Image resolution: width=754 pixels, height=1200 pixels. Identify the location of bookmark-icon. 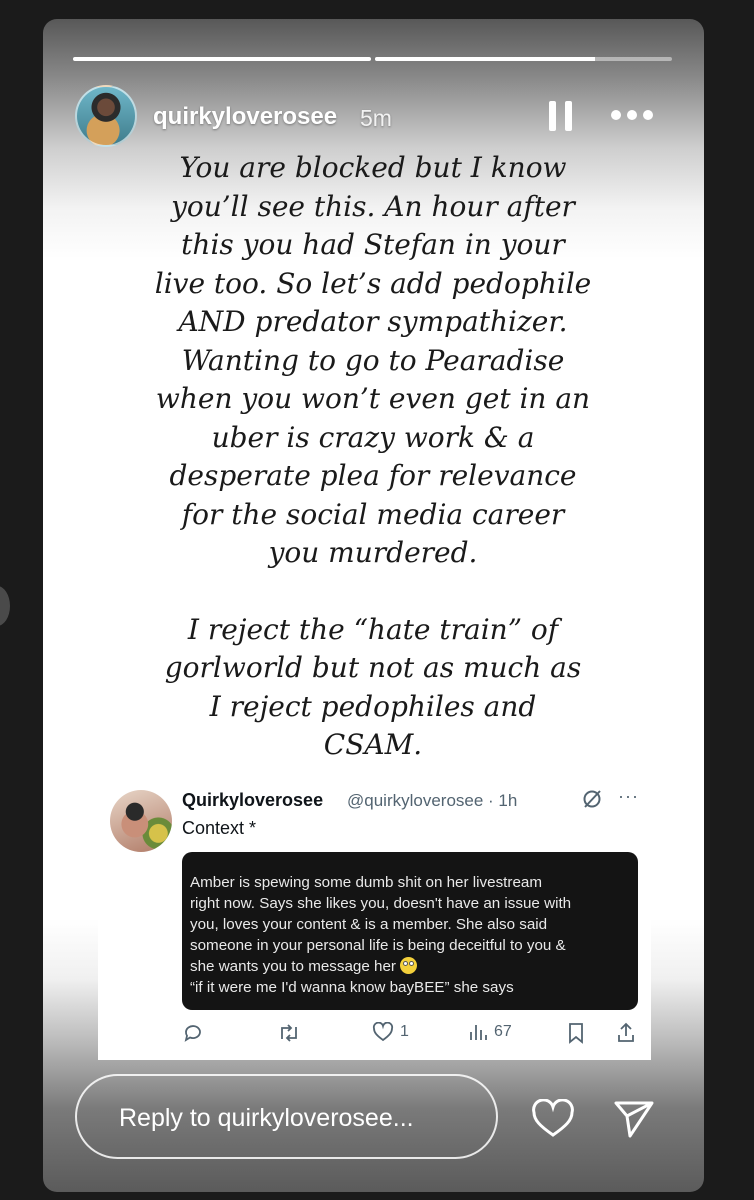
(576, 1033).